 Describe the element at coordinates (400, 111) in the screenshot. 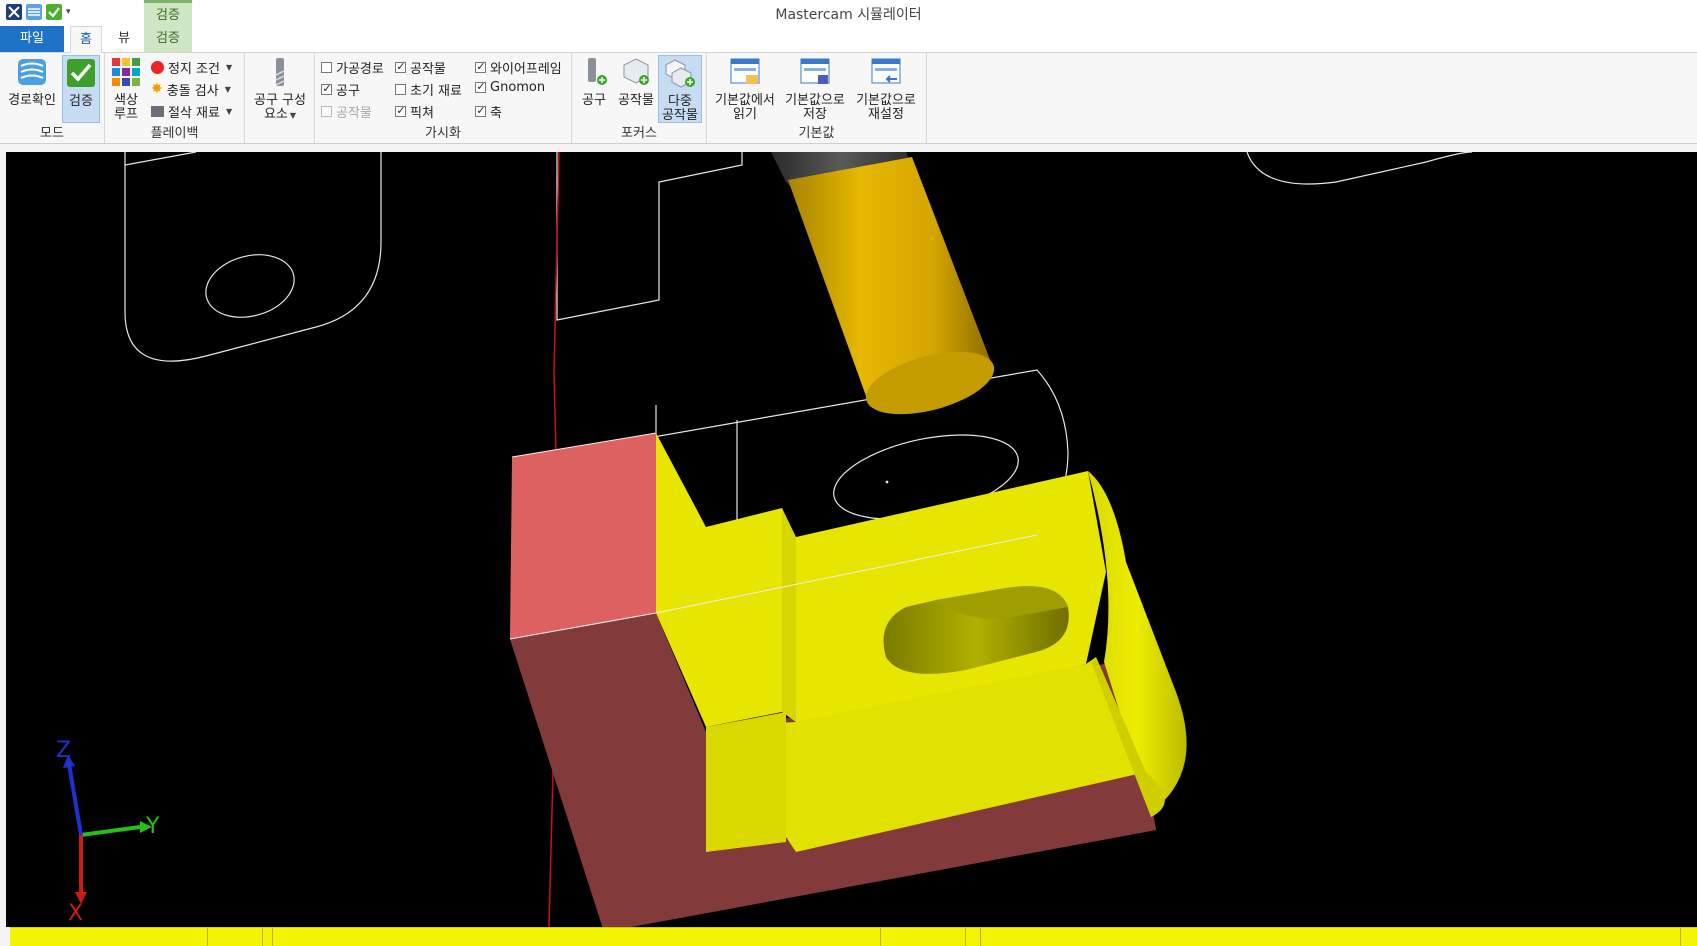

I see `fixture-checkbox` at that location.